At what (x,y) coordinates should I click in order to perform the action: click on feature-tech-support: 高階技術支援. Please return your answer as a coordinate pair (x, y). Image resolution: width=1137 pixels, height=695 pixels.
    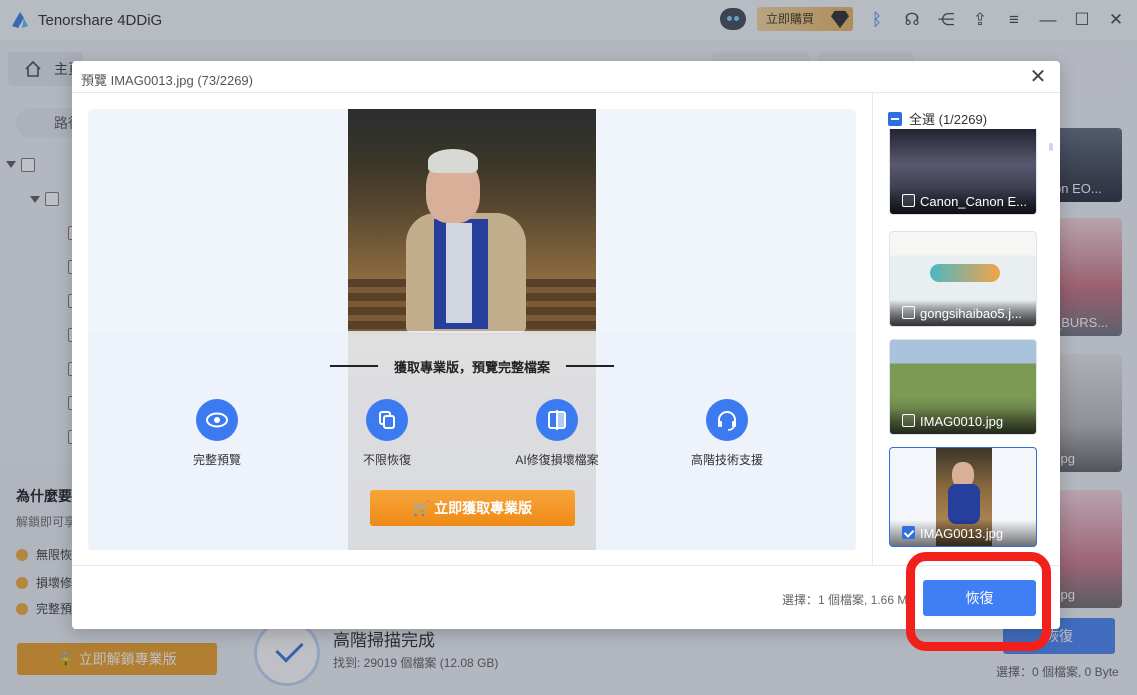
    Looking at the image, I should click on (727, 433).